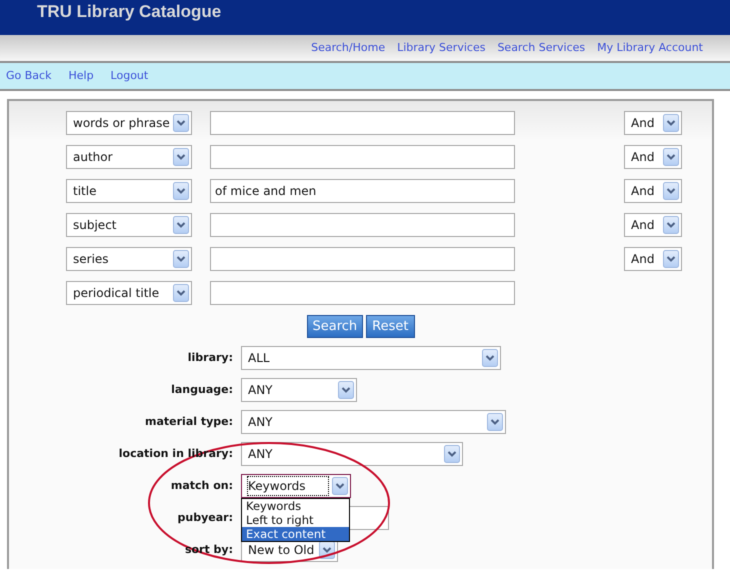 This screenshot has height=571, width=730. What do you see at coordinates (295, 520) in the screenshot?
I see `dropdown-option: Left to right` at bounding box center [295, 520].